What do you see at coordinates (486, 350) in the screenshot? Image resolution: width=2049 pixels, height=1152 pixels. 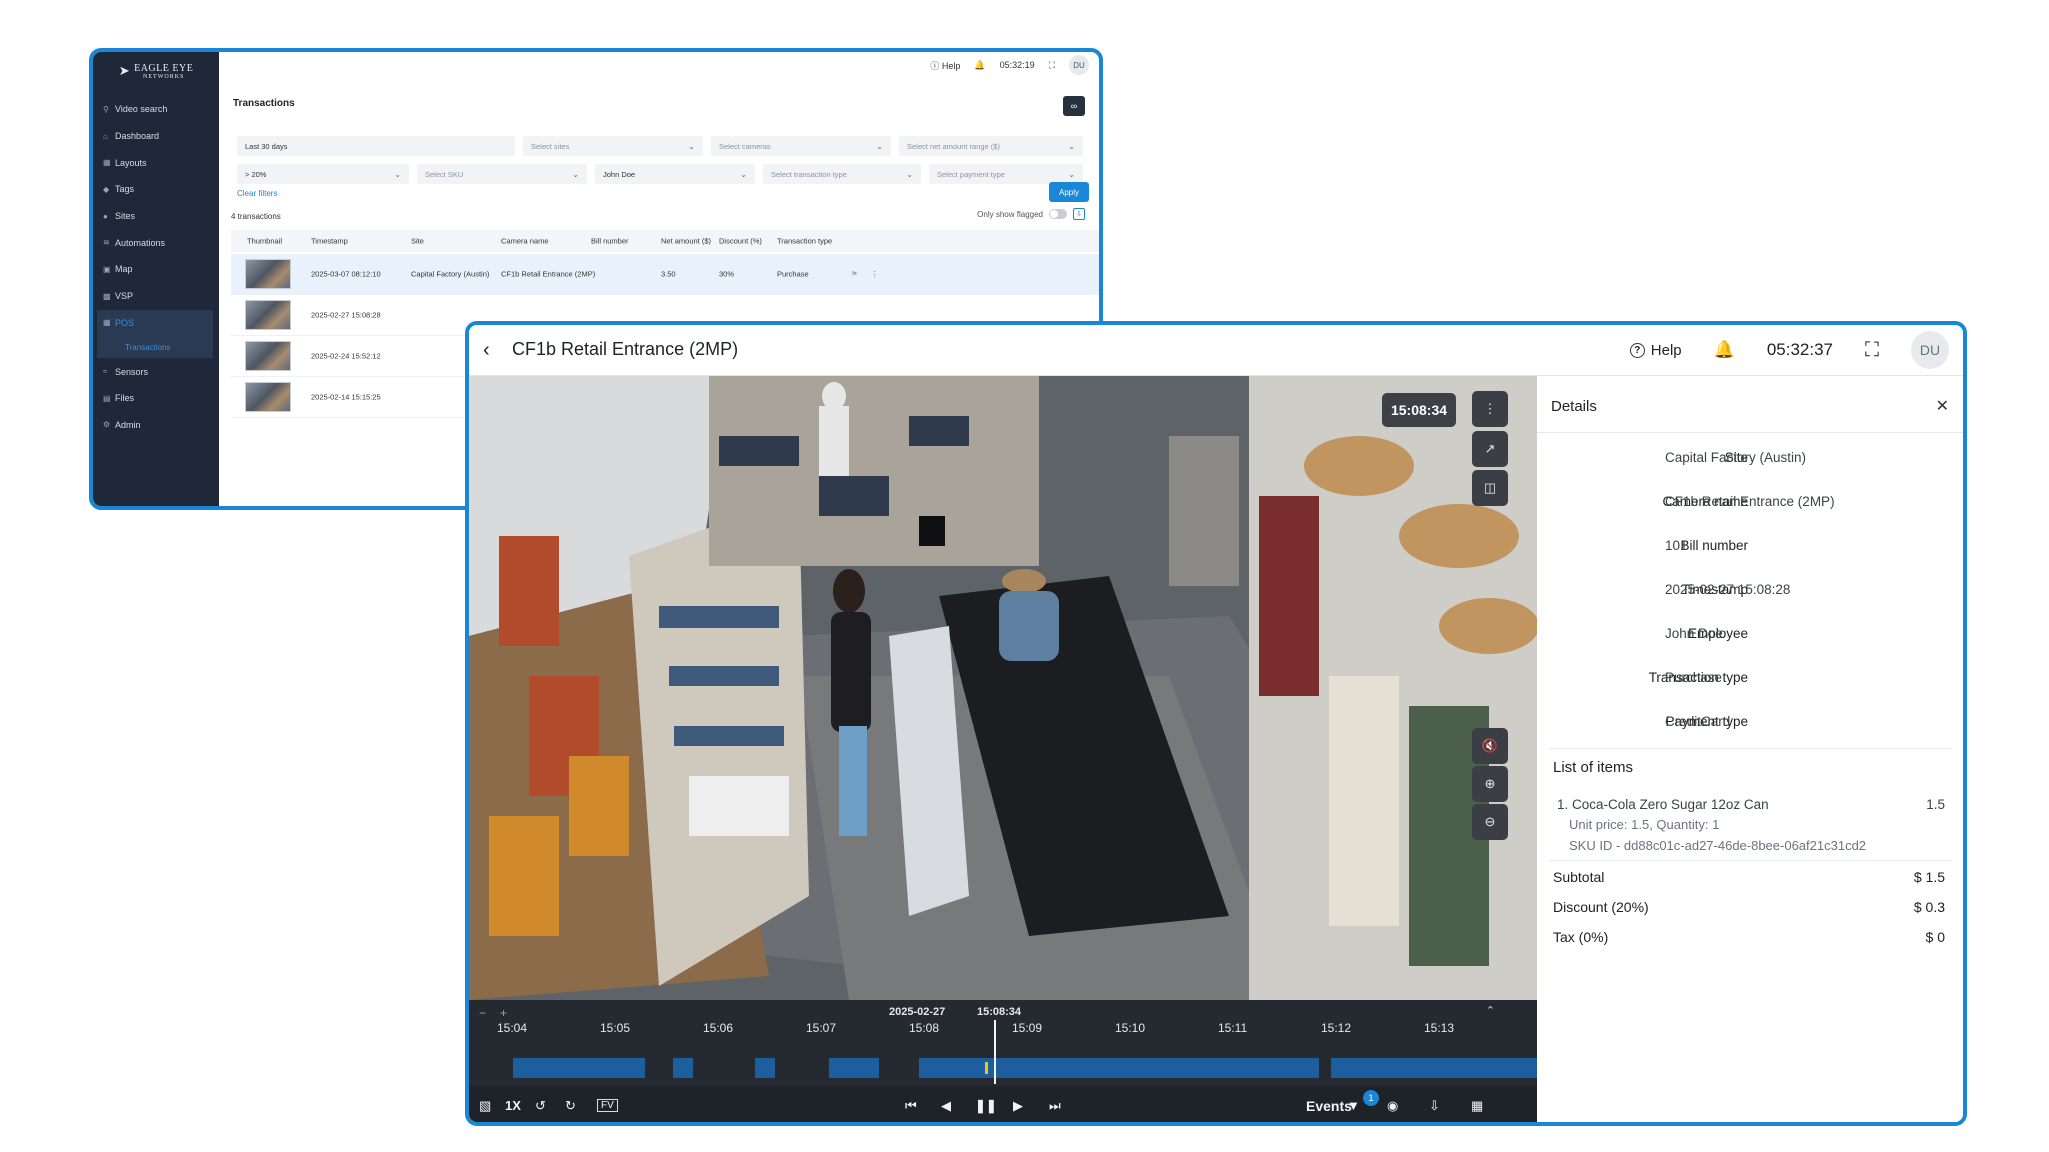 I see `back-arrow-icon: ‹` at bounding box center [486, 350].